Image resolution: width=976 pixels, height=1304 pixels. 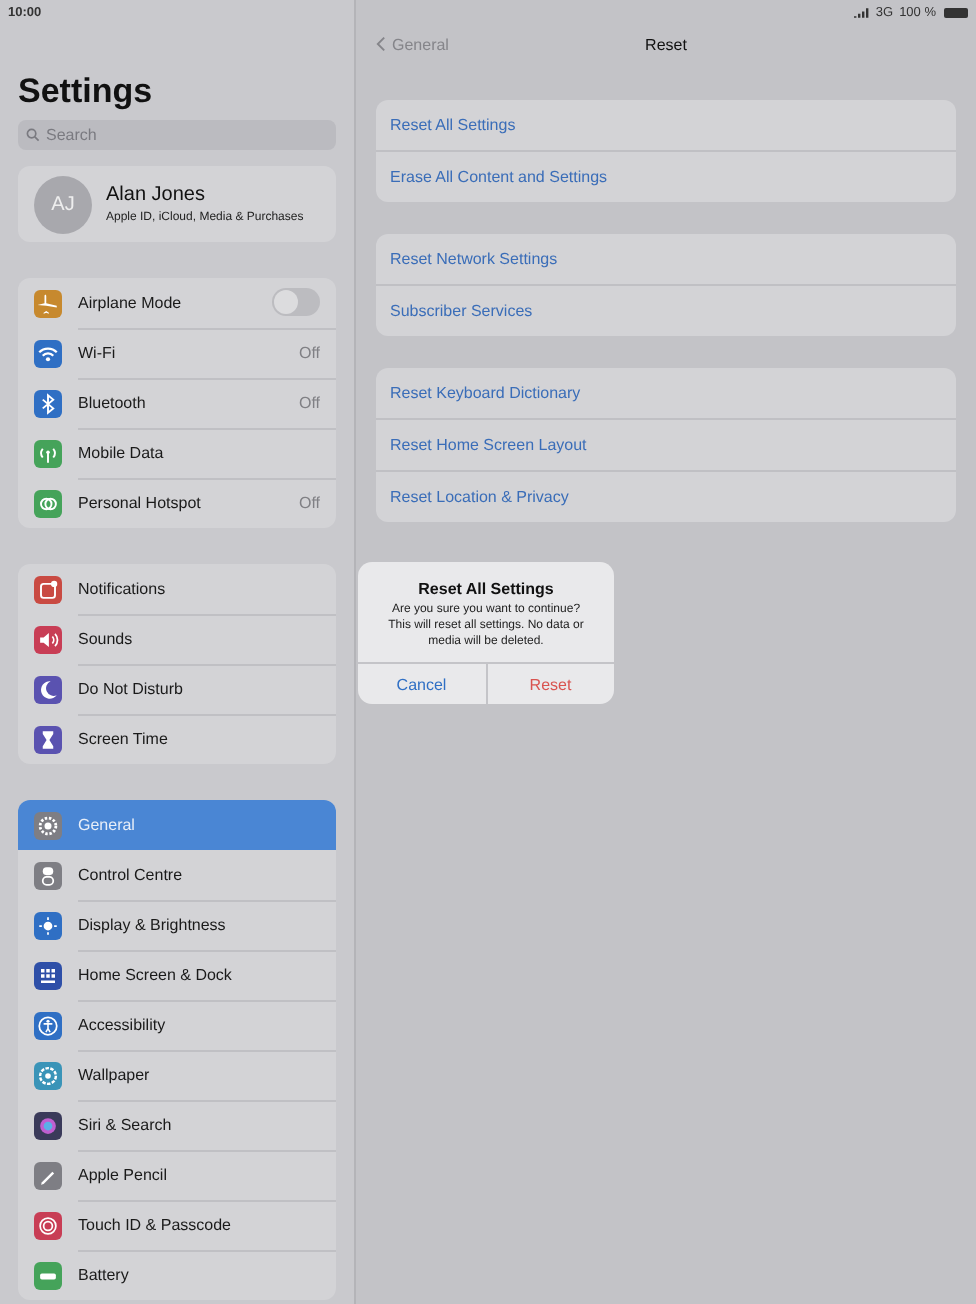 I want to click on settings-item: Control Centre, so click(x=177, y=875).